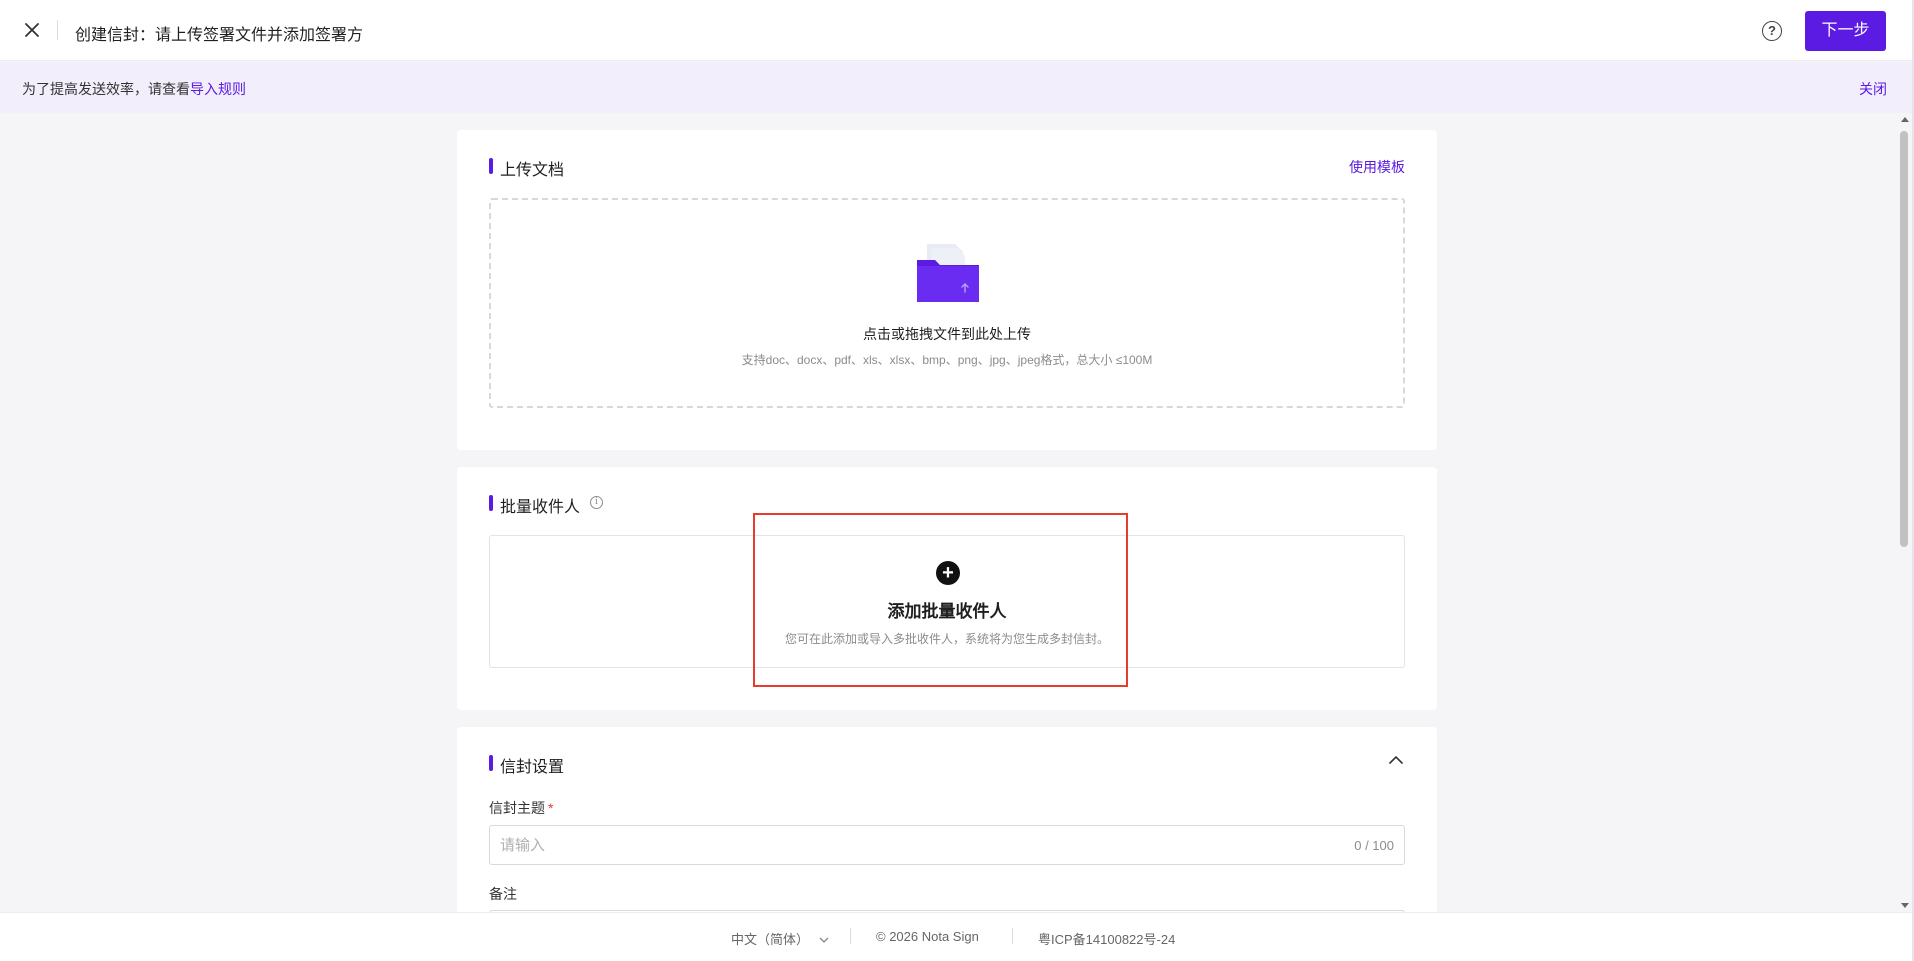 Image resolution: width=1914 pixels, height=961 pixels. What do you see at coordinates (596, 502) in the screenshot?
I see `info-icon: i` at bounding box center [596, 502].